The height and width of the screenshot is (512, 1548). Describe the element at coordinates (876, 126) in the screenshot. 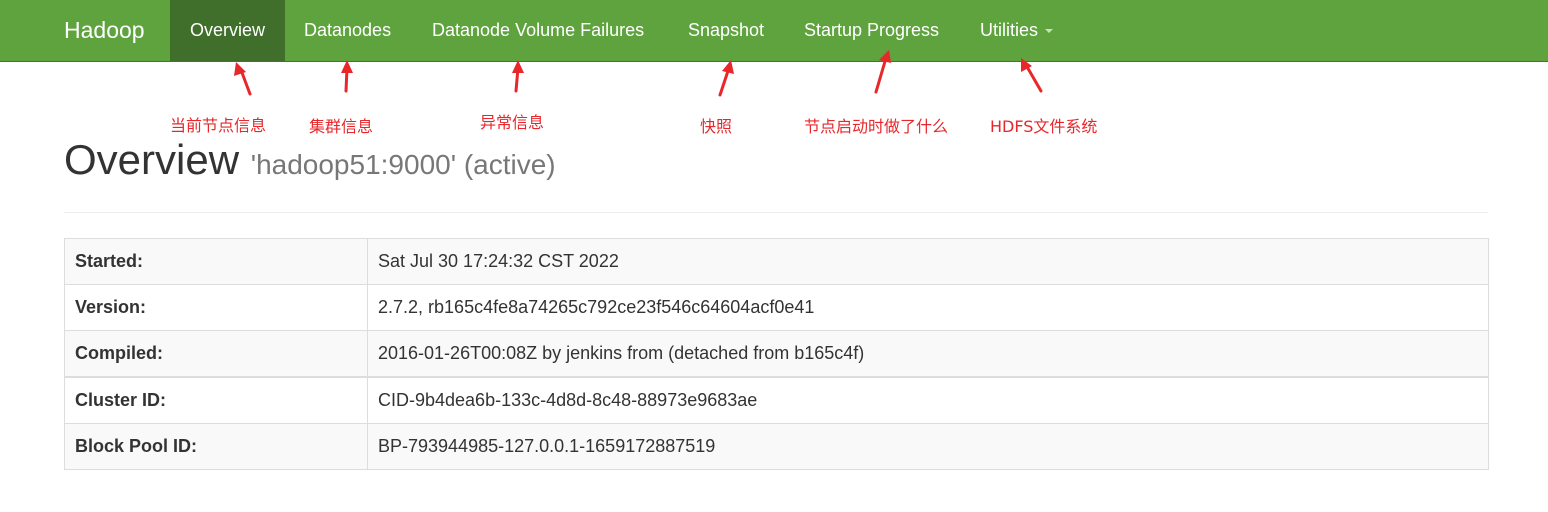

I see `annotation-startup: 节点启动时做了什么` at that location.